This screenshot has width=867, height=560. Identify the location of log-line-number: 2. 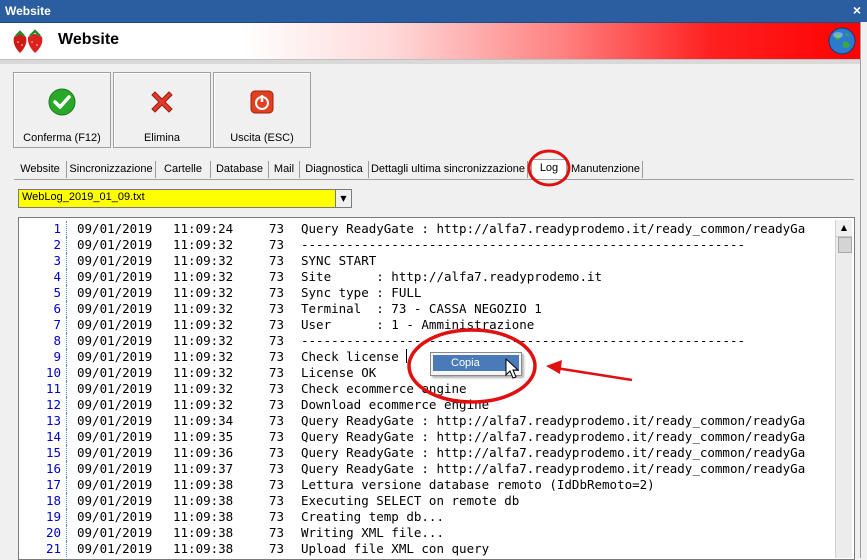
(57, 244).